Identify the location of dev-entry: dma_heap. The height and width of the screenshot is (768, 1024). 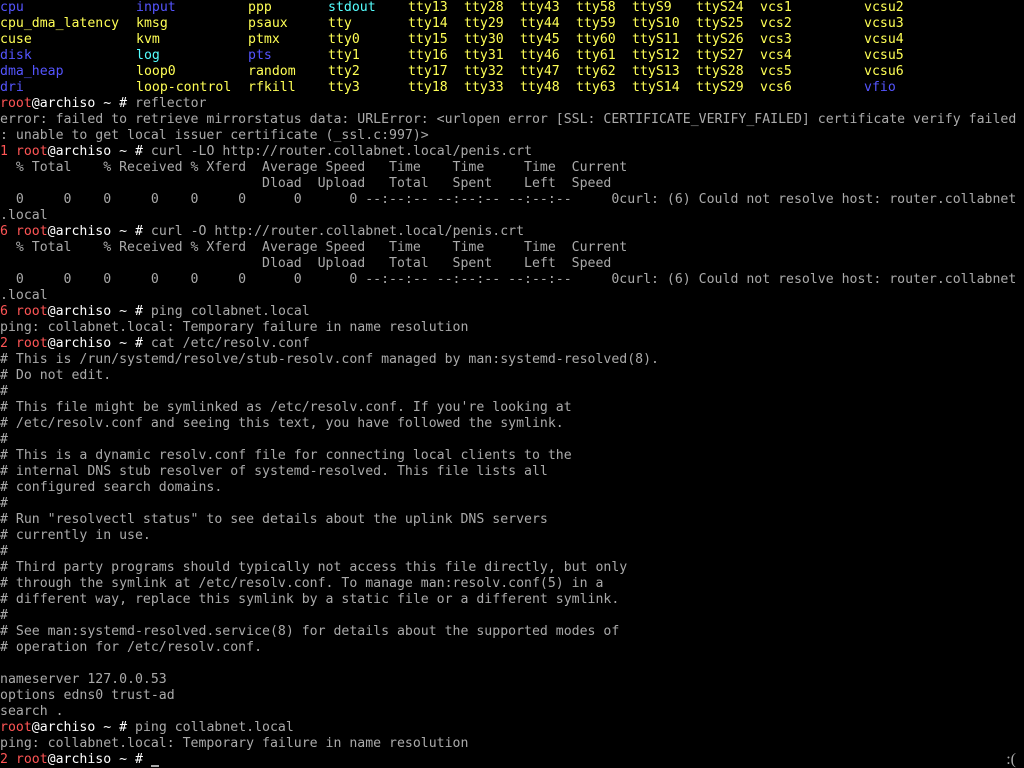
(32, 71).